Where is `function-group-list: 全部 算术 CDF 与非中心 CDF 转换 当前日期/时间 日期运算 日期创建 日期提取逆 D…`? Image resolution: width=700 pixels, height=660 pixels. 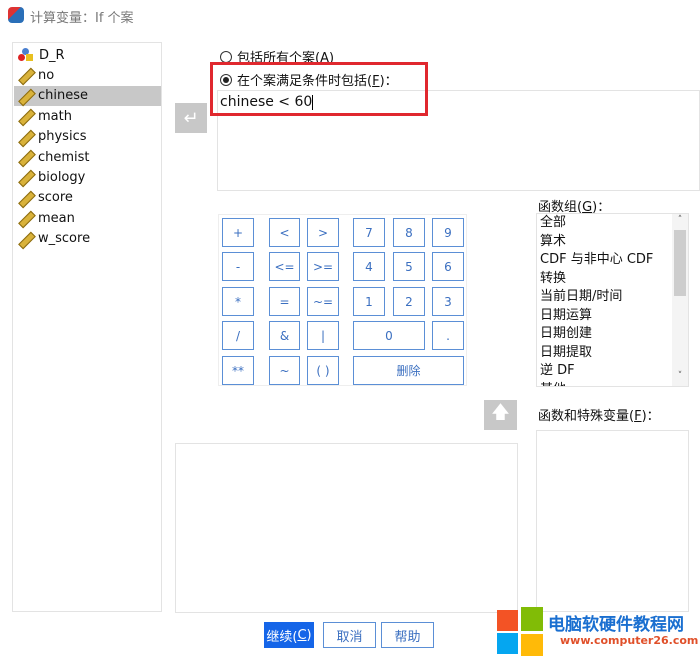 function-group-list: 全部 算术 CDF 与非中心 CDF 转换 当前日期/时间 日期运算 日期创建 日期提取逆 D… is located at coordinates (612, 300).